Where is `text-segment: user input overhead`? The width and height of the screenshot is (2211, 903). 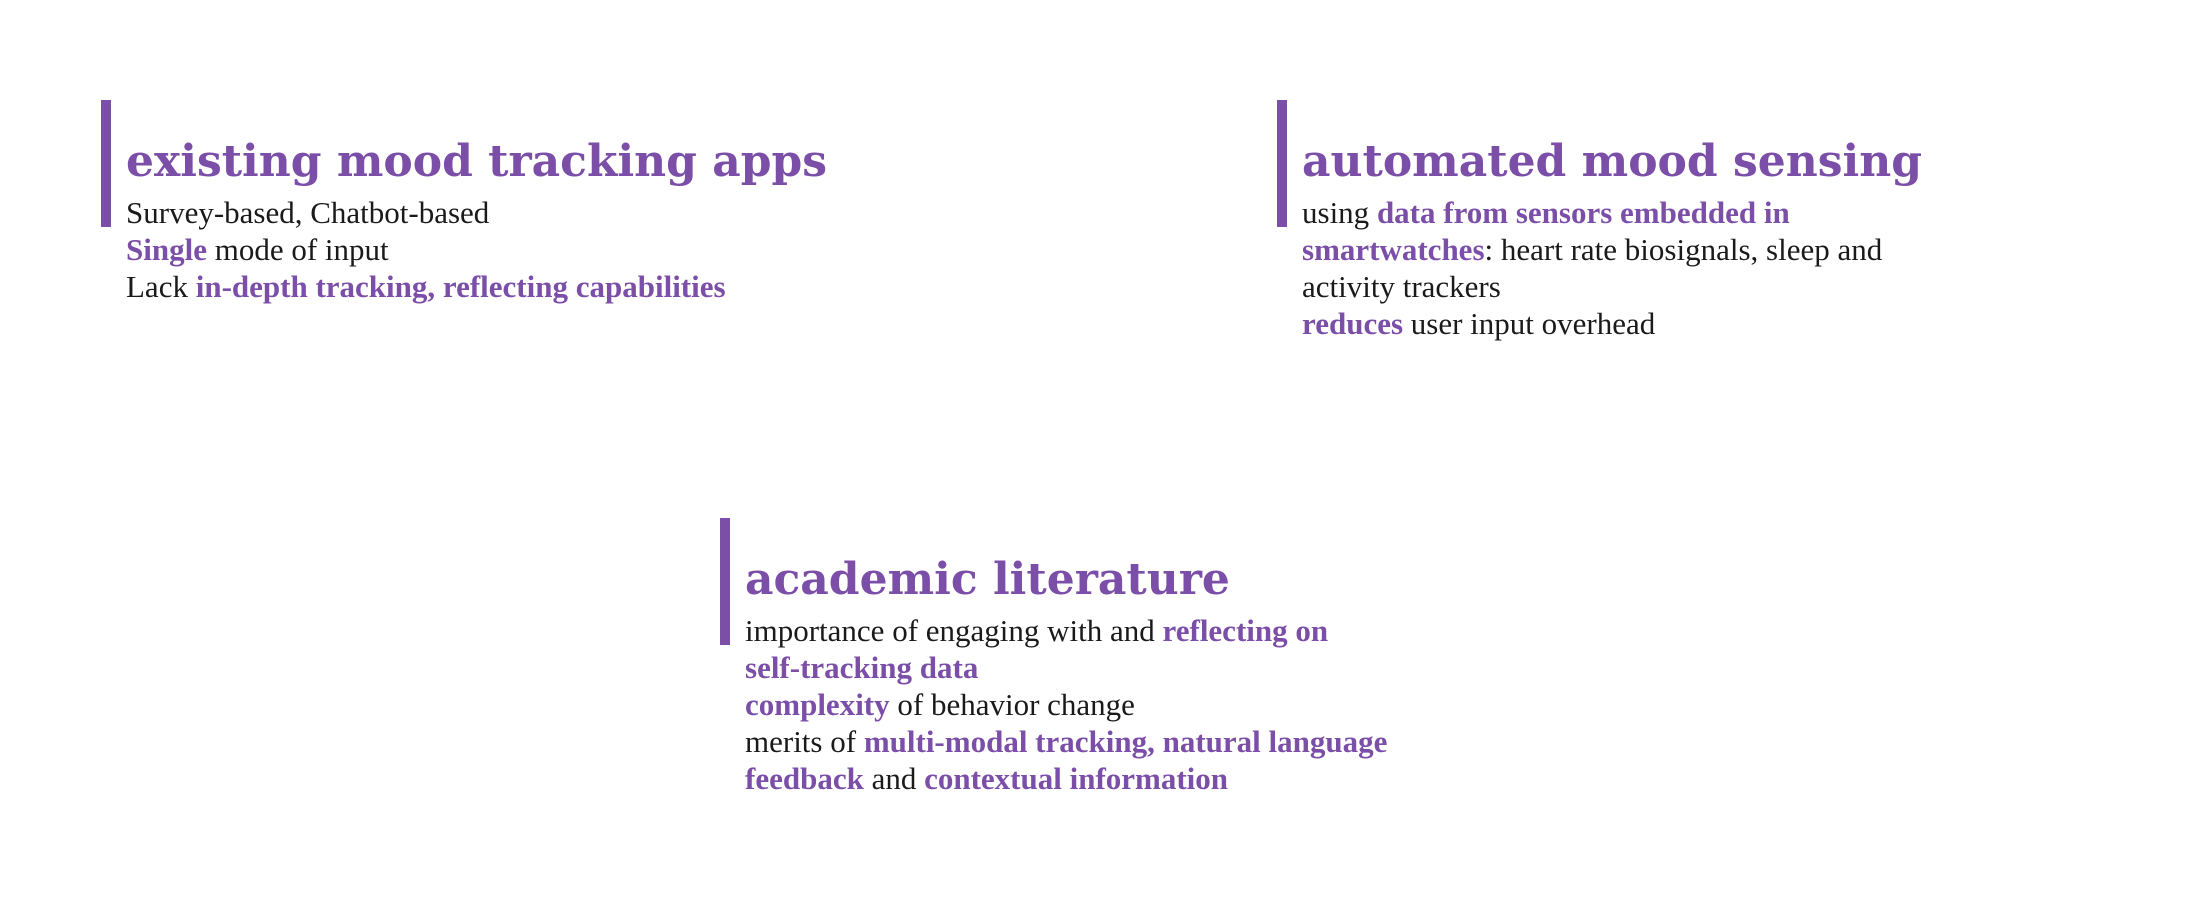
text-segment: user input overhead is located at coordinates (1529, 323).